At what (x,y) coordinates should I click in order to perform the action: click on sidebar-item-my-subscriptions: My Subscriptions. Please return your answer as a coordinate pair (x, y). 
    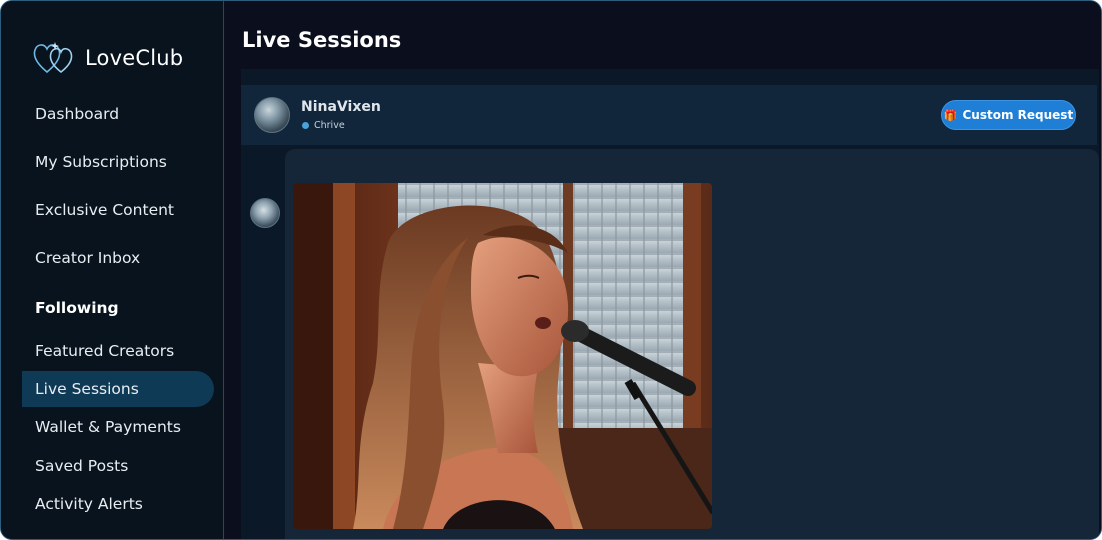
    Looking at the image, I should click on (118, 162).